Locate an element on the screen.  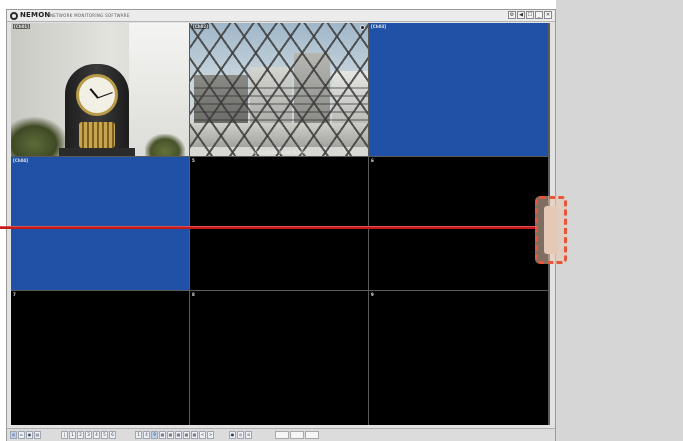
camera-cell-9: 9 is located at coordinates (458, 358).